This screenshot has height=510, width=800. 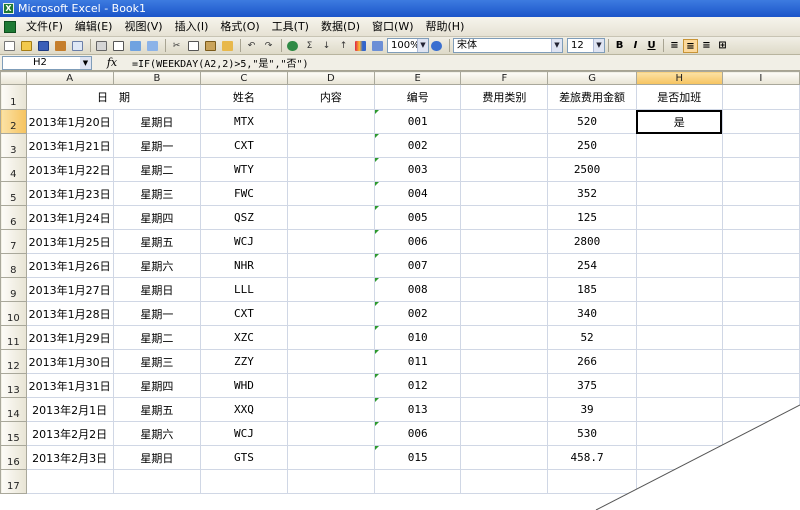 I want to click on code-cell: 013, so click(x=417, y=409).